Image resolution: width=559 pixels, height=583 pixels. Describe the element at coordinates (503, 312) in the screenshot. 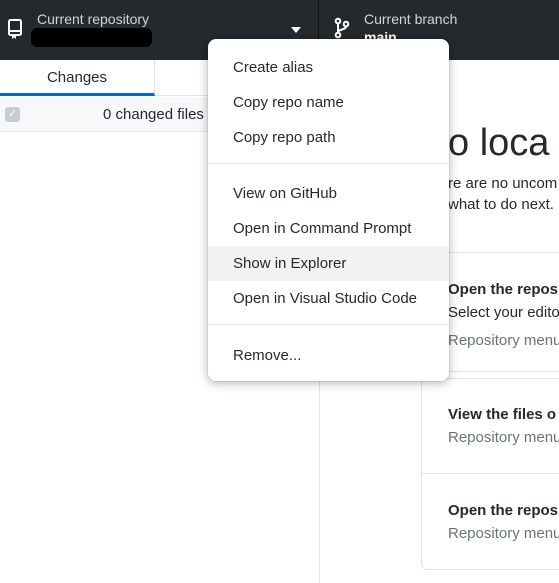

I see `card-text: Select your edito` at that location.